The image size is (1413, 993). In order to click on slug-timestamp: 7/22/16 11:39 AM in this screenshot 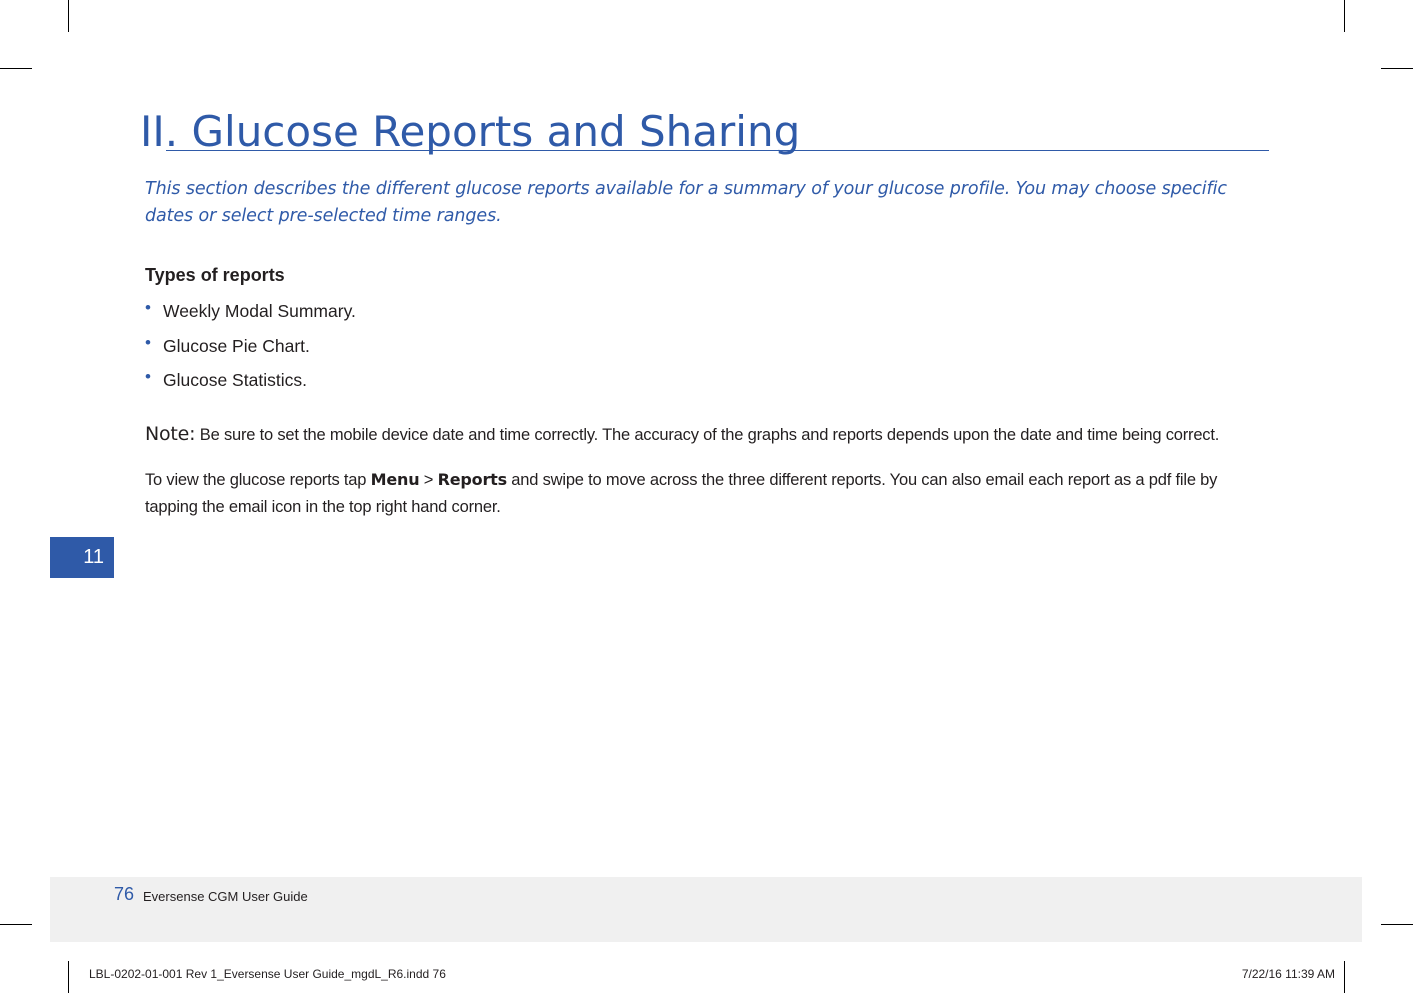, I will do `click(1288, 974)`.